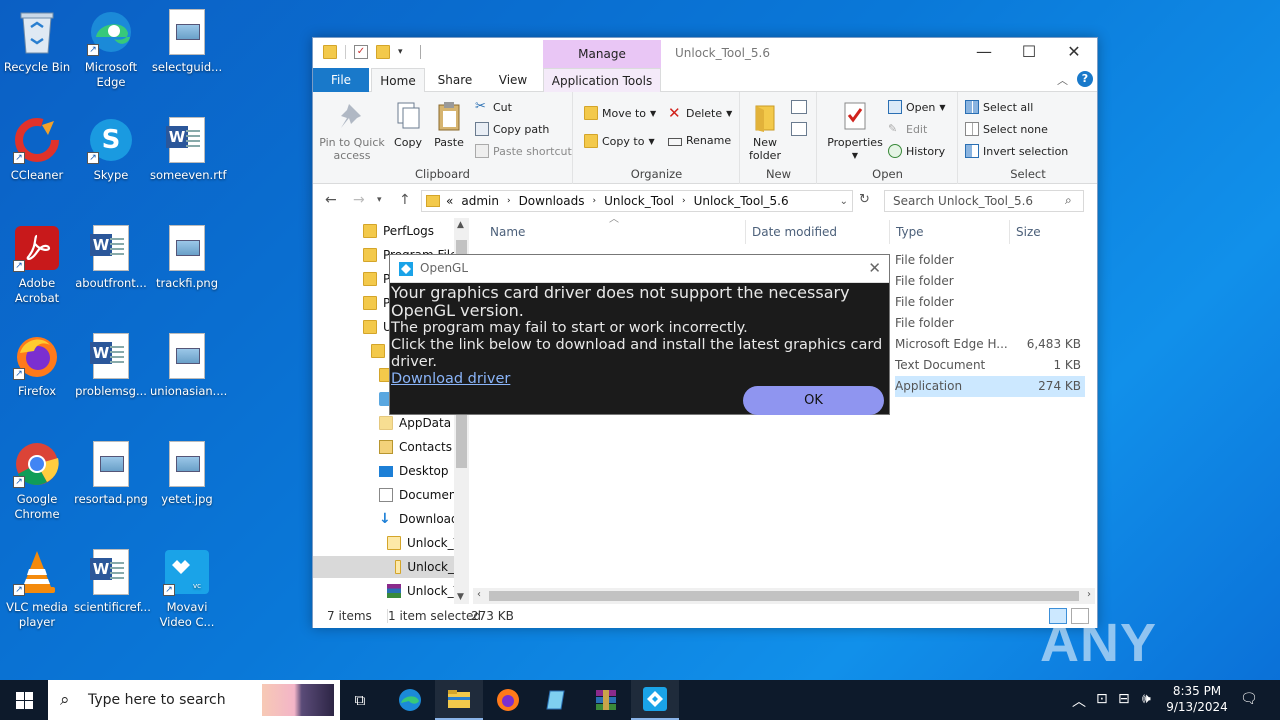 The height and width of the screenshot is (720, 1280). Describe the element at coordinates (1029, 53) in the screenshot. I see `maximize-button: ☐` at that location.